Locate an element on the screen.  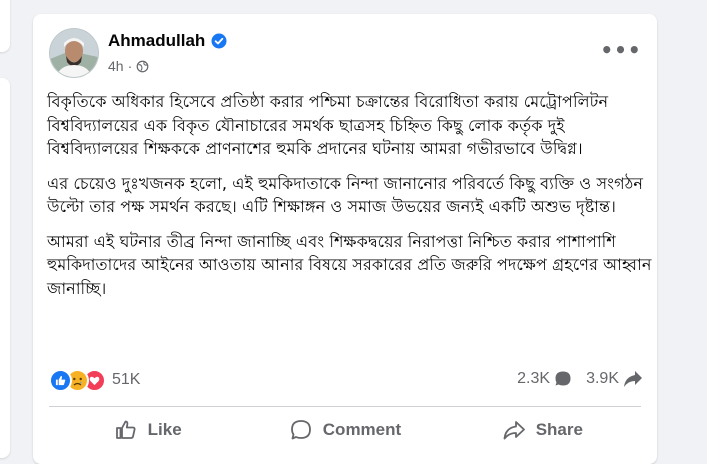
author-header: Ahmadullah is located at coordinates (167, 41).